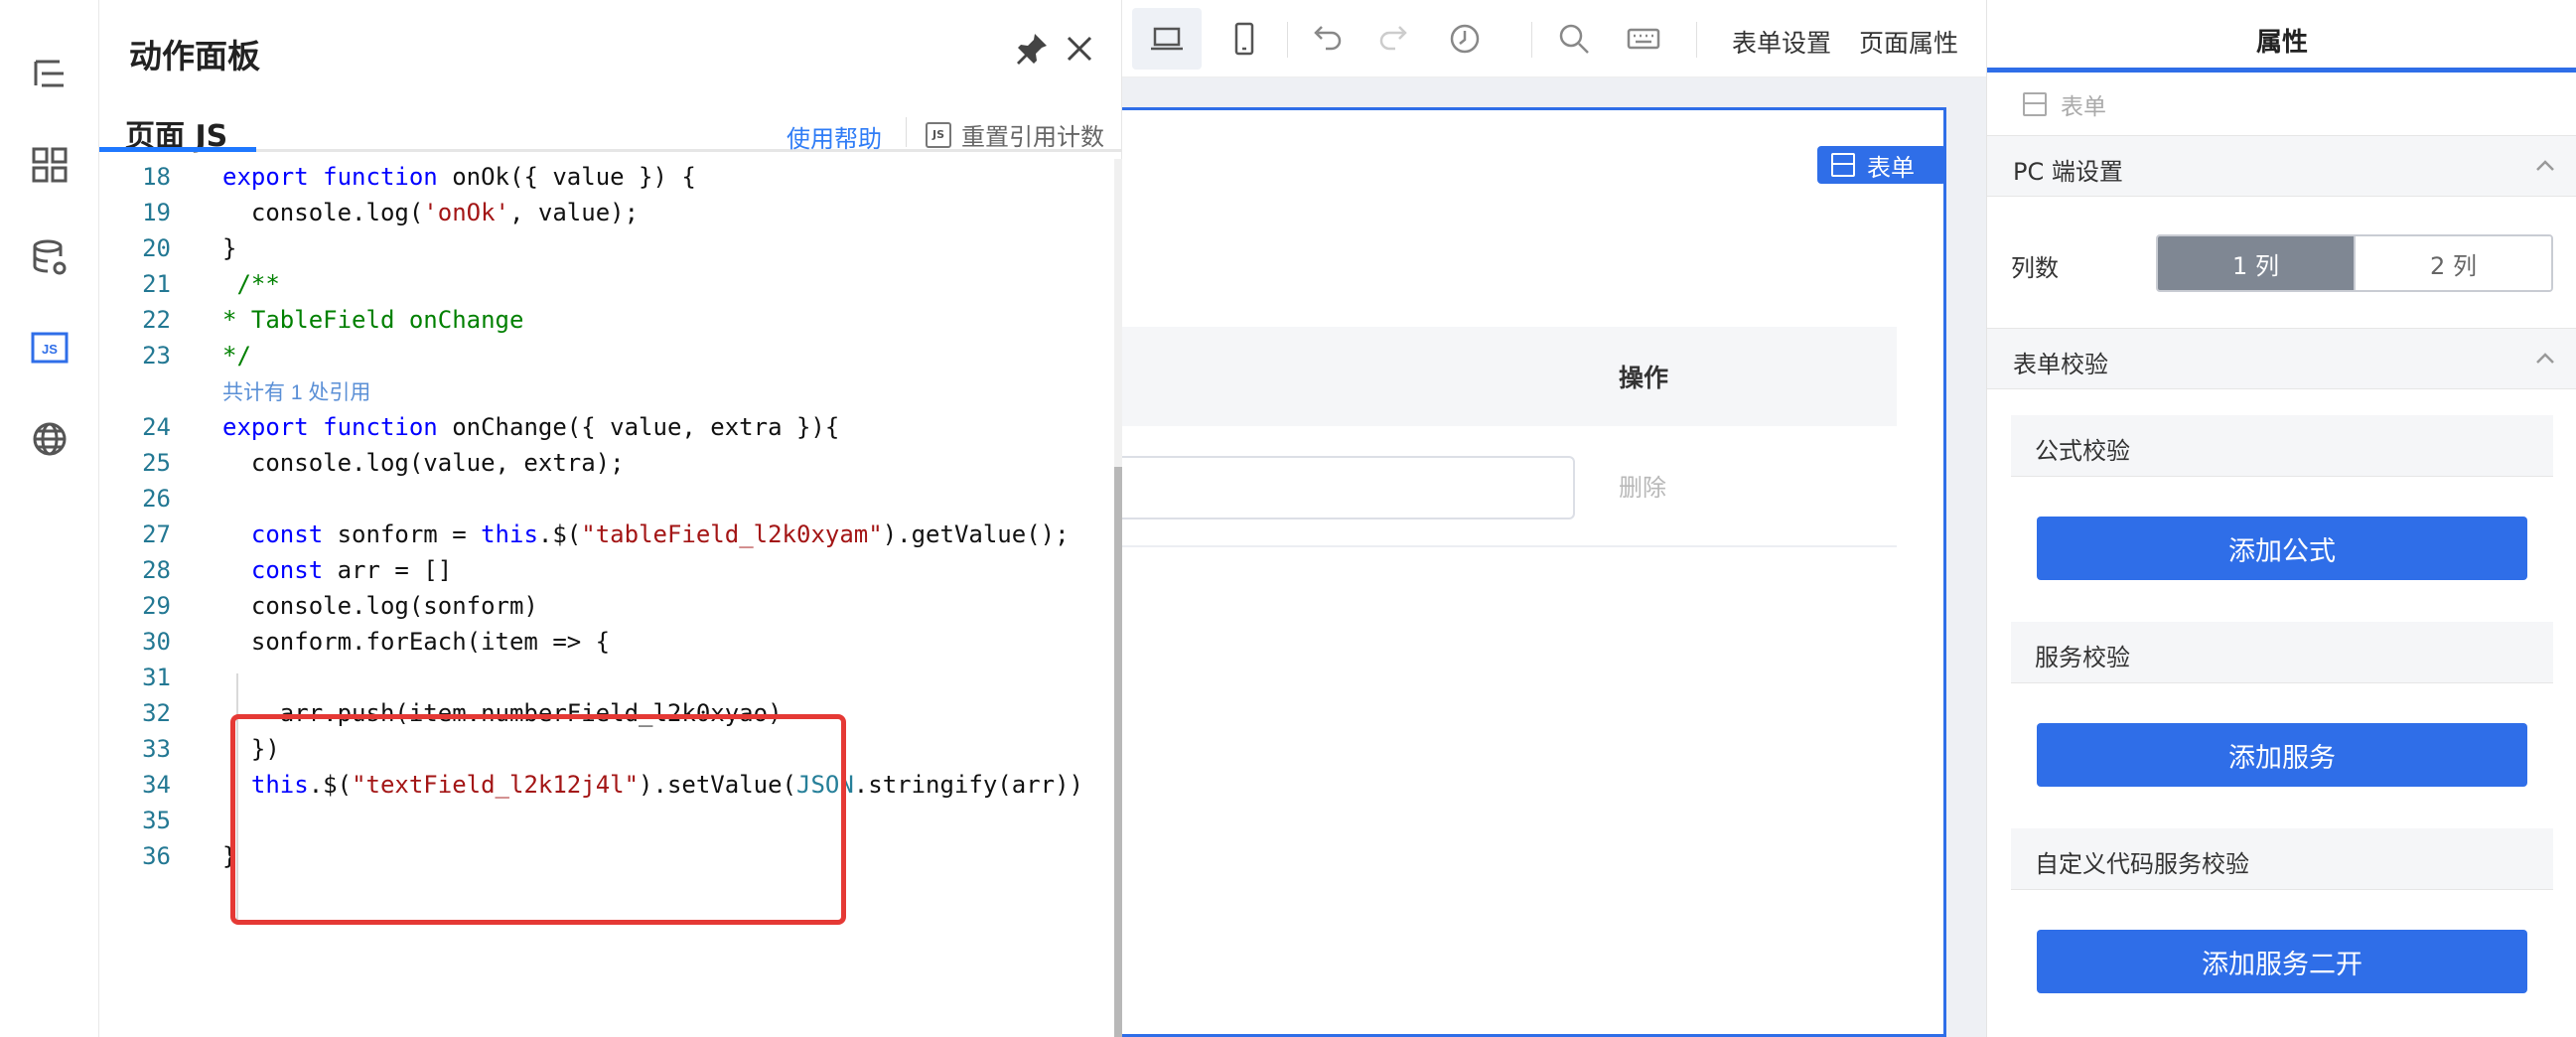  Describe the element at coordinates (611, 248) in the screenshot. I see `code-line: 20}` at that location.